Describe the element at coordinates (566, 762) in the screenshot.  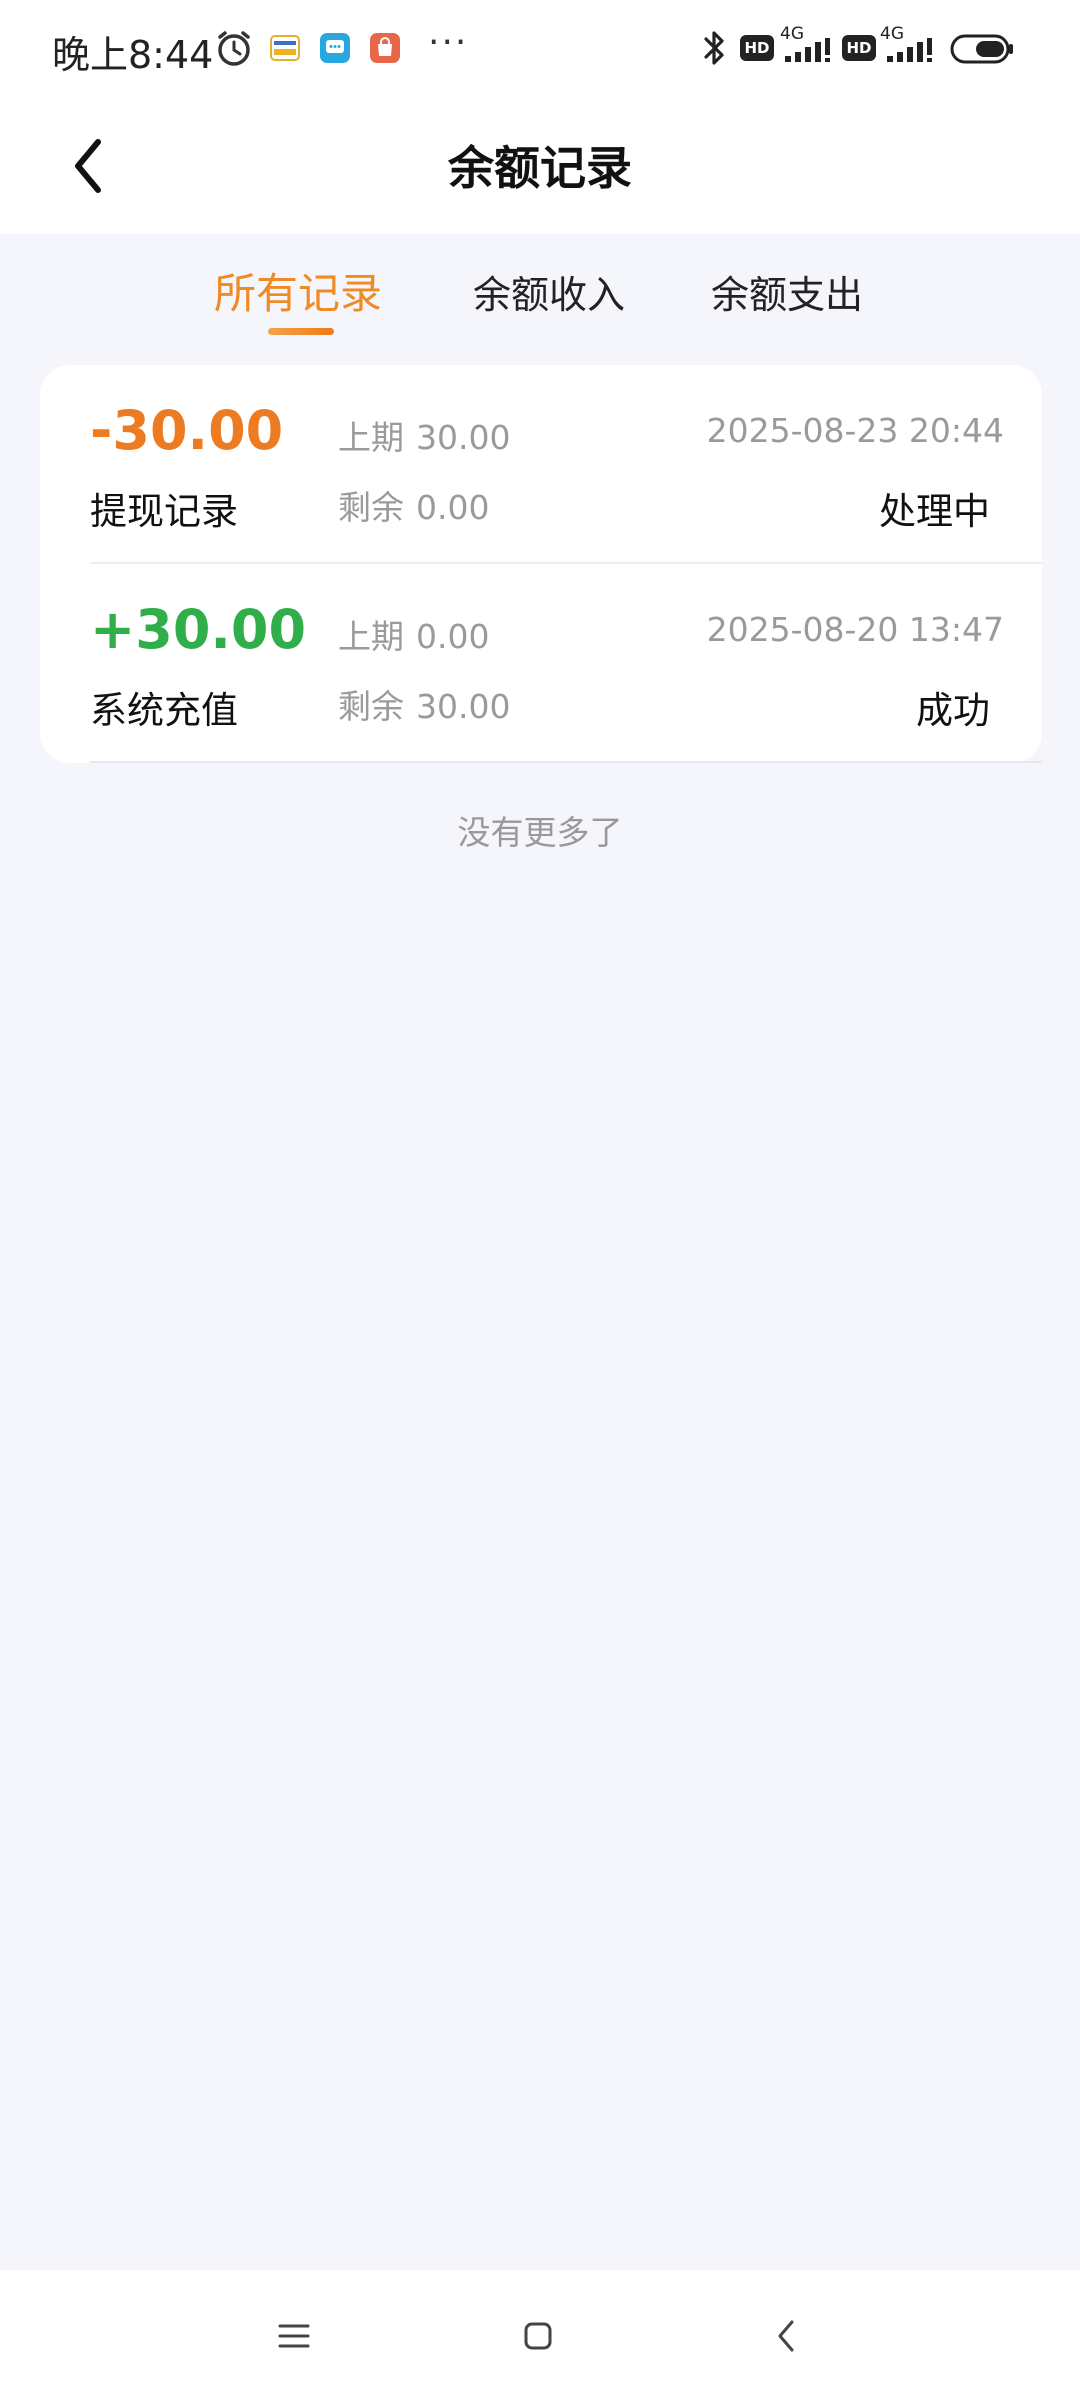
I see `divider` at that location.